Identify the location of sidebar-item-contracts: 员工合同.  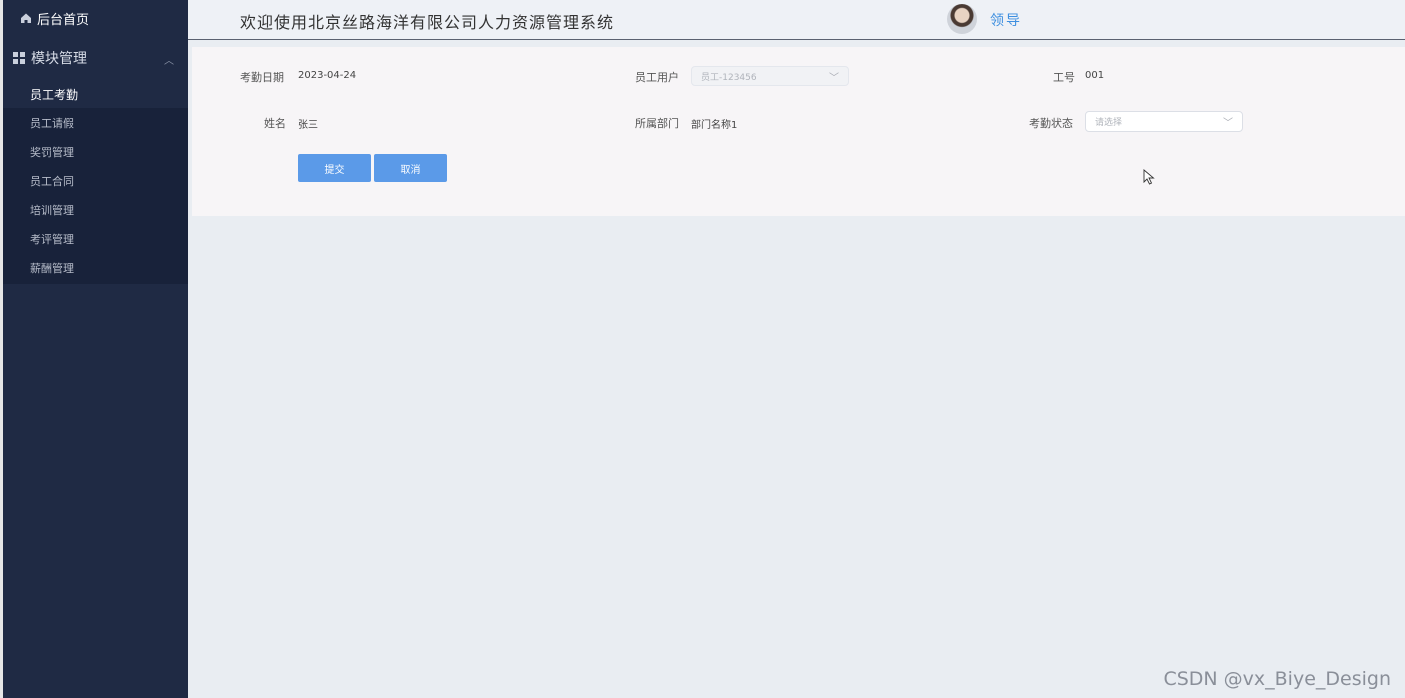
(95, 180).